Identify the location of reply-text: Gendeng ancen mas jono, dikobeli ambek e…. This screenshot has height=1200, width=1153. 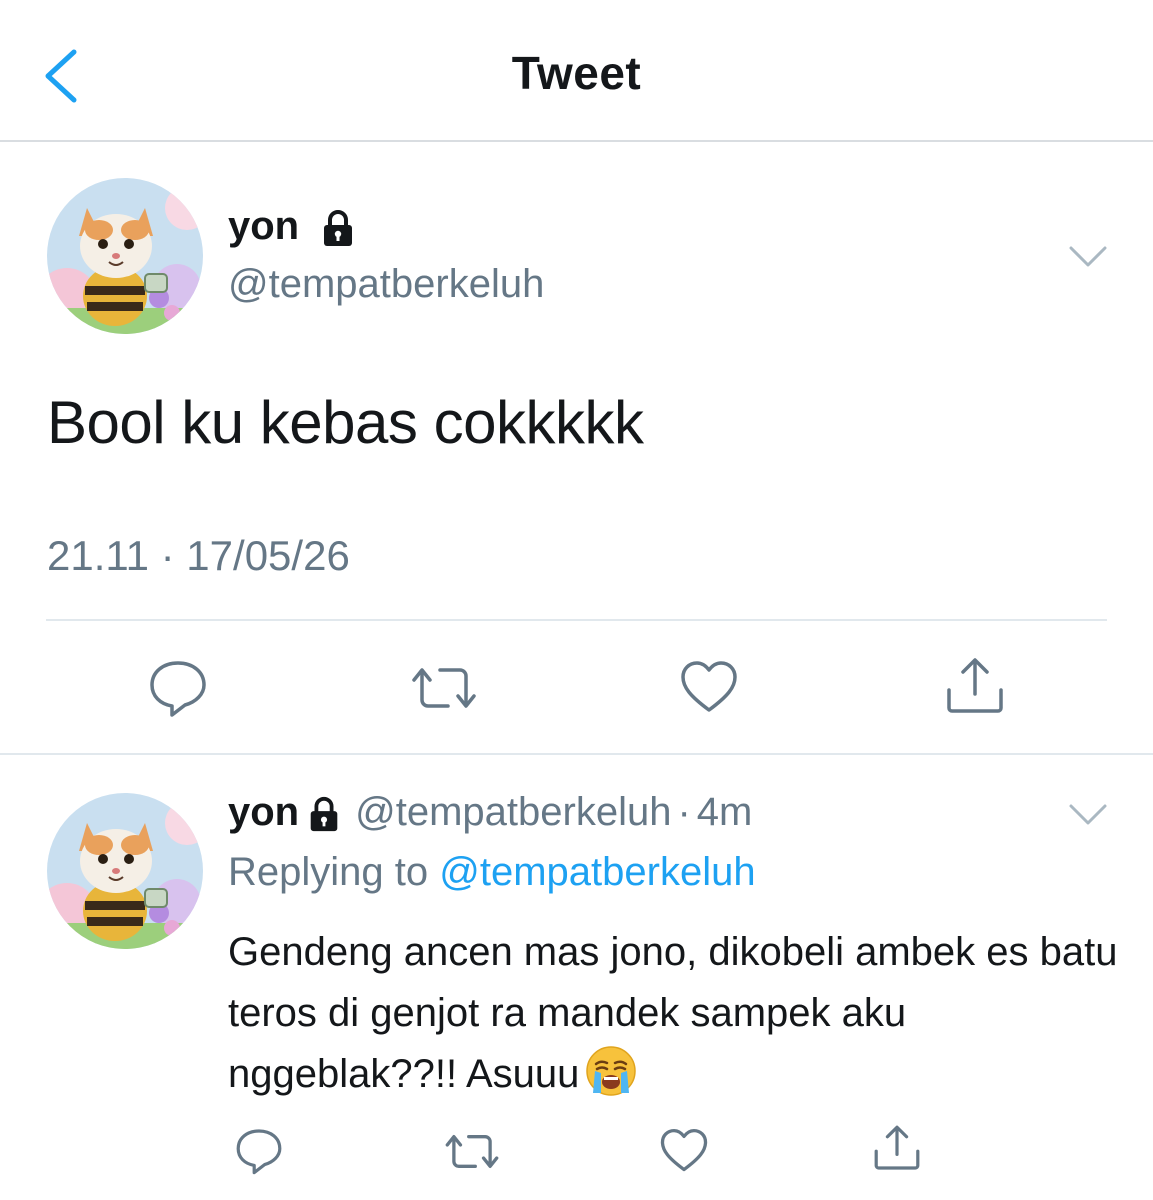
(673, 1013).